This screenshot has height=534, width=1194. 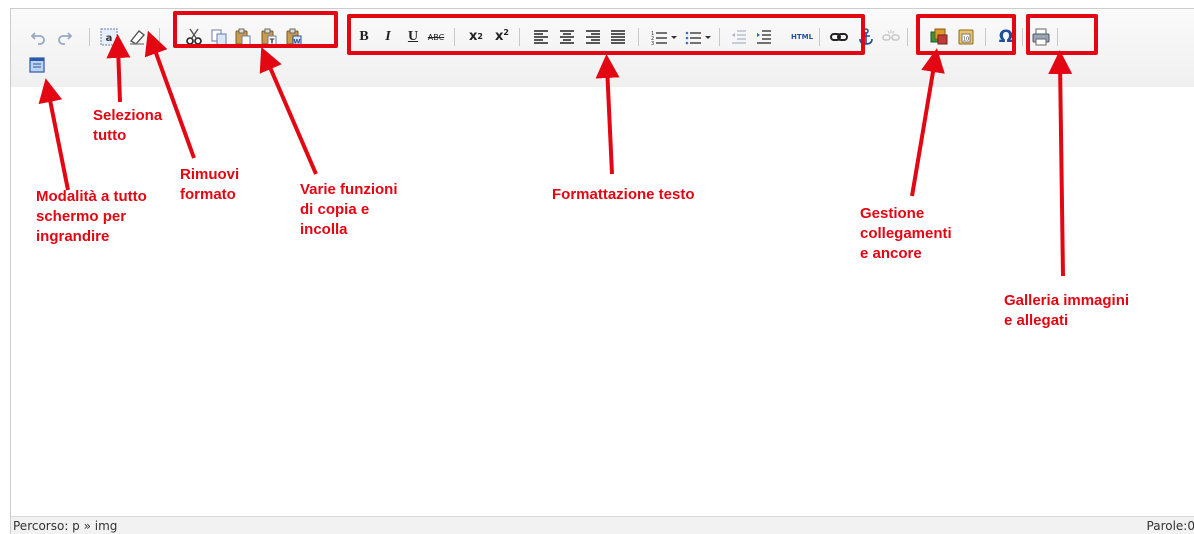 I want to click on arrow-media, so click(x=1060, y=163).